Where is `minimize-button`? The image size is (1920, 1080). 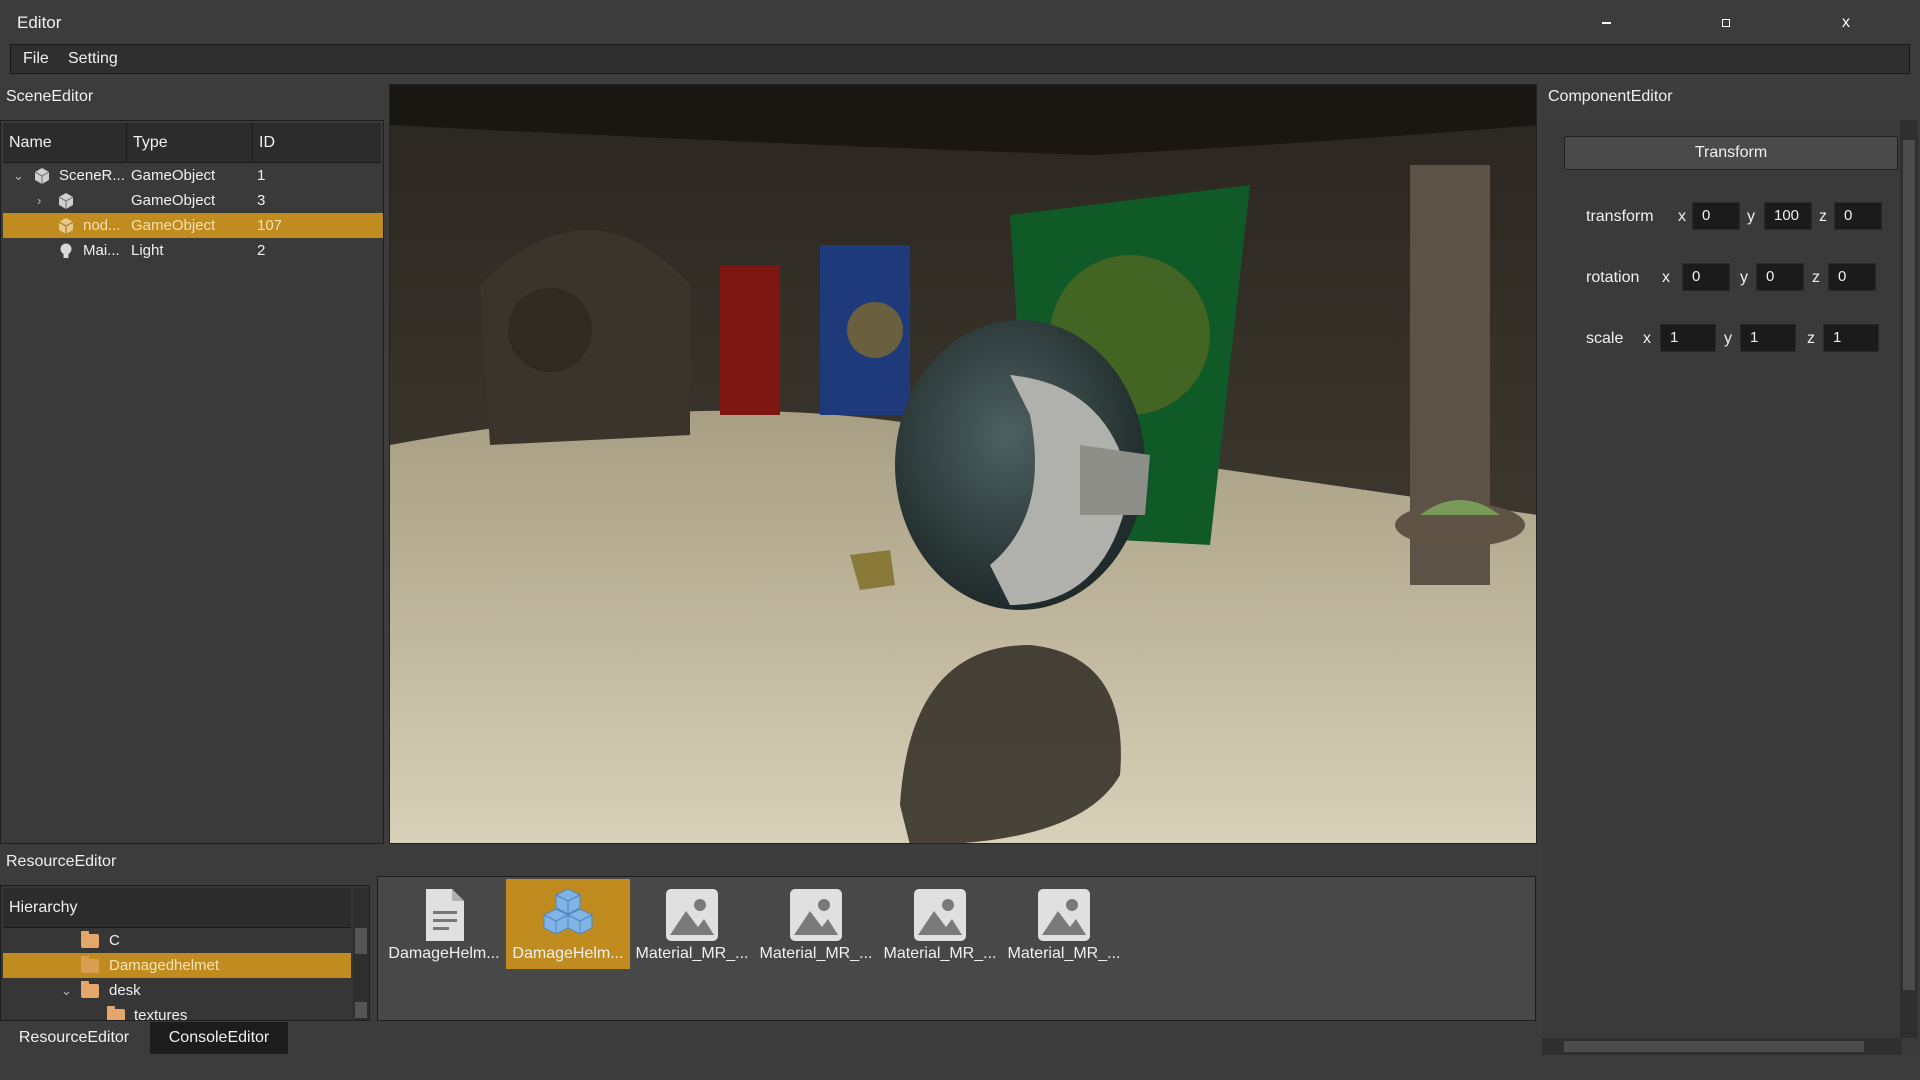
minimize-button is located at coordinates (1606, 23).